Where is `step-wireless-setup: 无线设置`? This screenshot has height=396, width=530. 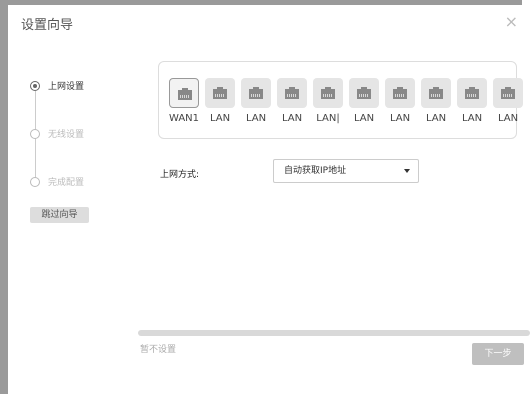
step-wireless-setup: 无线设置 is located at coordinates (85, 137).